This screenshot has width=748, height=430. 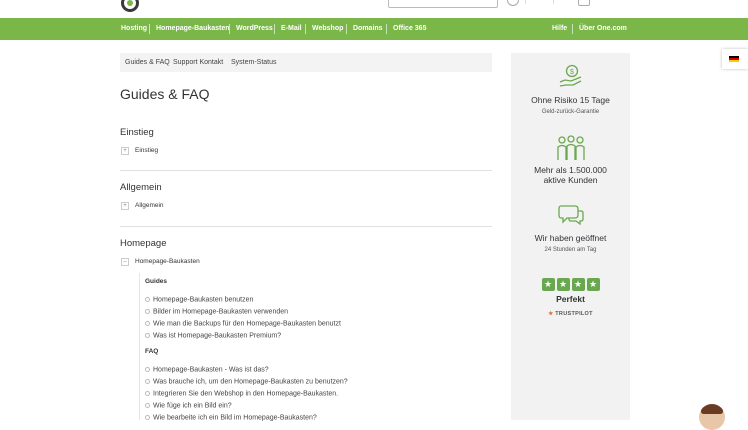 What do you see at coordinates (570, 180) in the screenshot?
I see `customers-title-line2: aktive Kunden` at bounding box center [570, 180].